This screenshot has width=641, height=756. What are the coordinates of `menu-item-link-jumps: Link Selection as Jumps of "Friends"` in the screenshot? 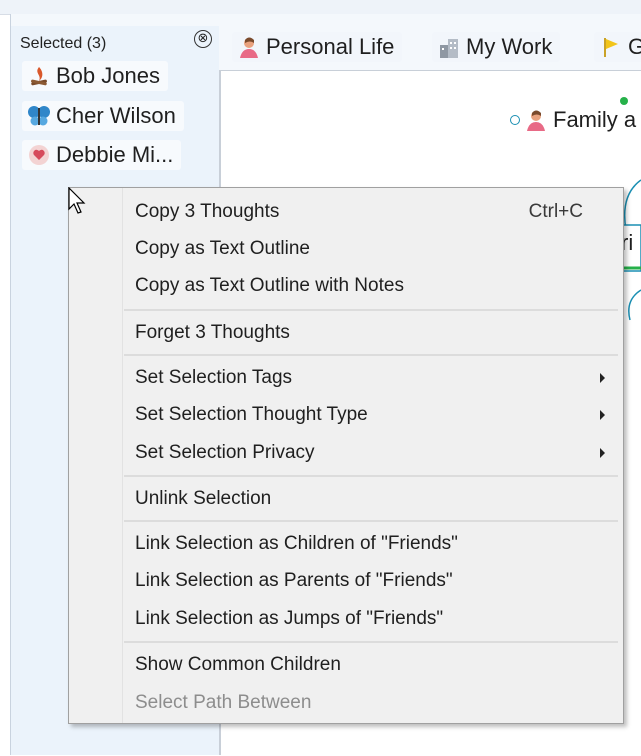 It's located at (289, 619).